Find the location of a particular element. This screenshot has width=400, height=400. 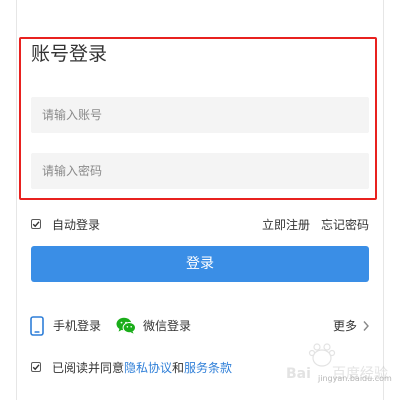

agreement-and: 和 is located at coordinates (178, 368).